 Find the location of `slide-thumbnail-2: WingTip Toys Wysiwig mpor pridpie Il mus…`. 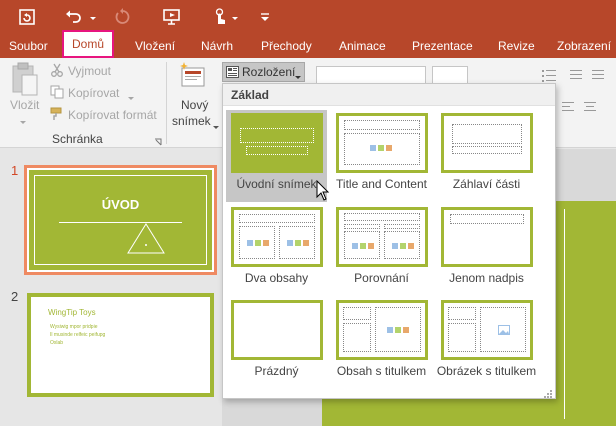

slide-thumbnail-2: WingTip Toys Wysiwig mpor pridpie Il mus… is located at coordinates (120, 345).